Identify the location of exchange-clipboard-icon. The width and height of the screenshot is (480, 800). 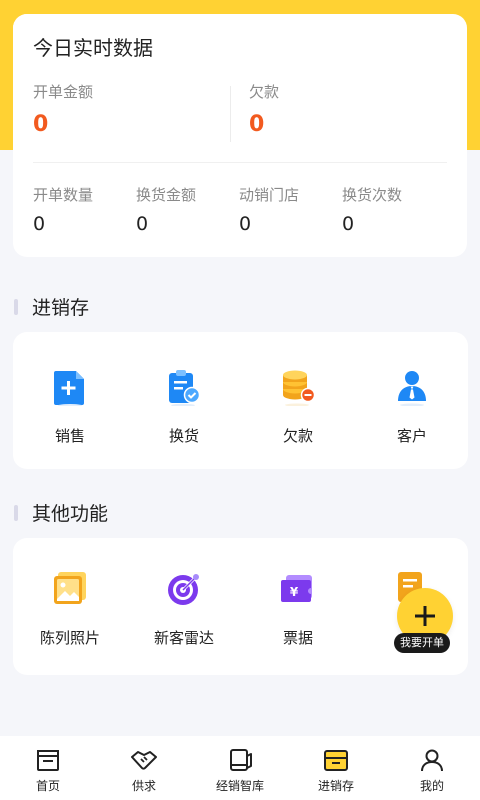
(184, 387).